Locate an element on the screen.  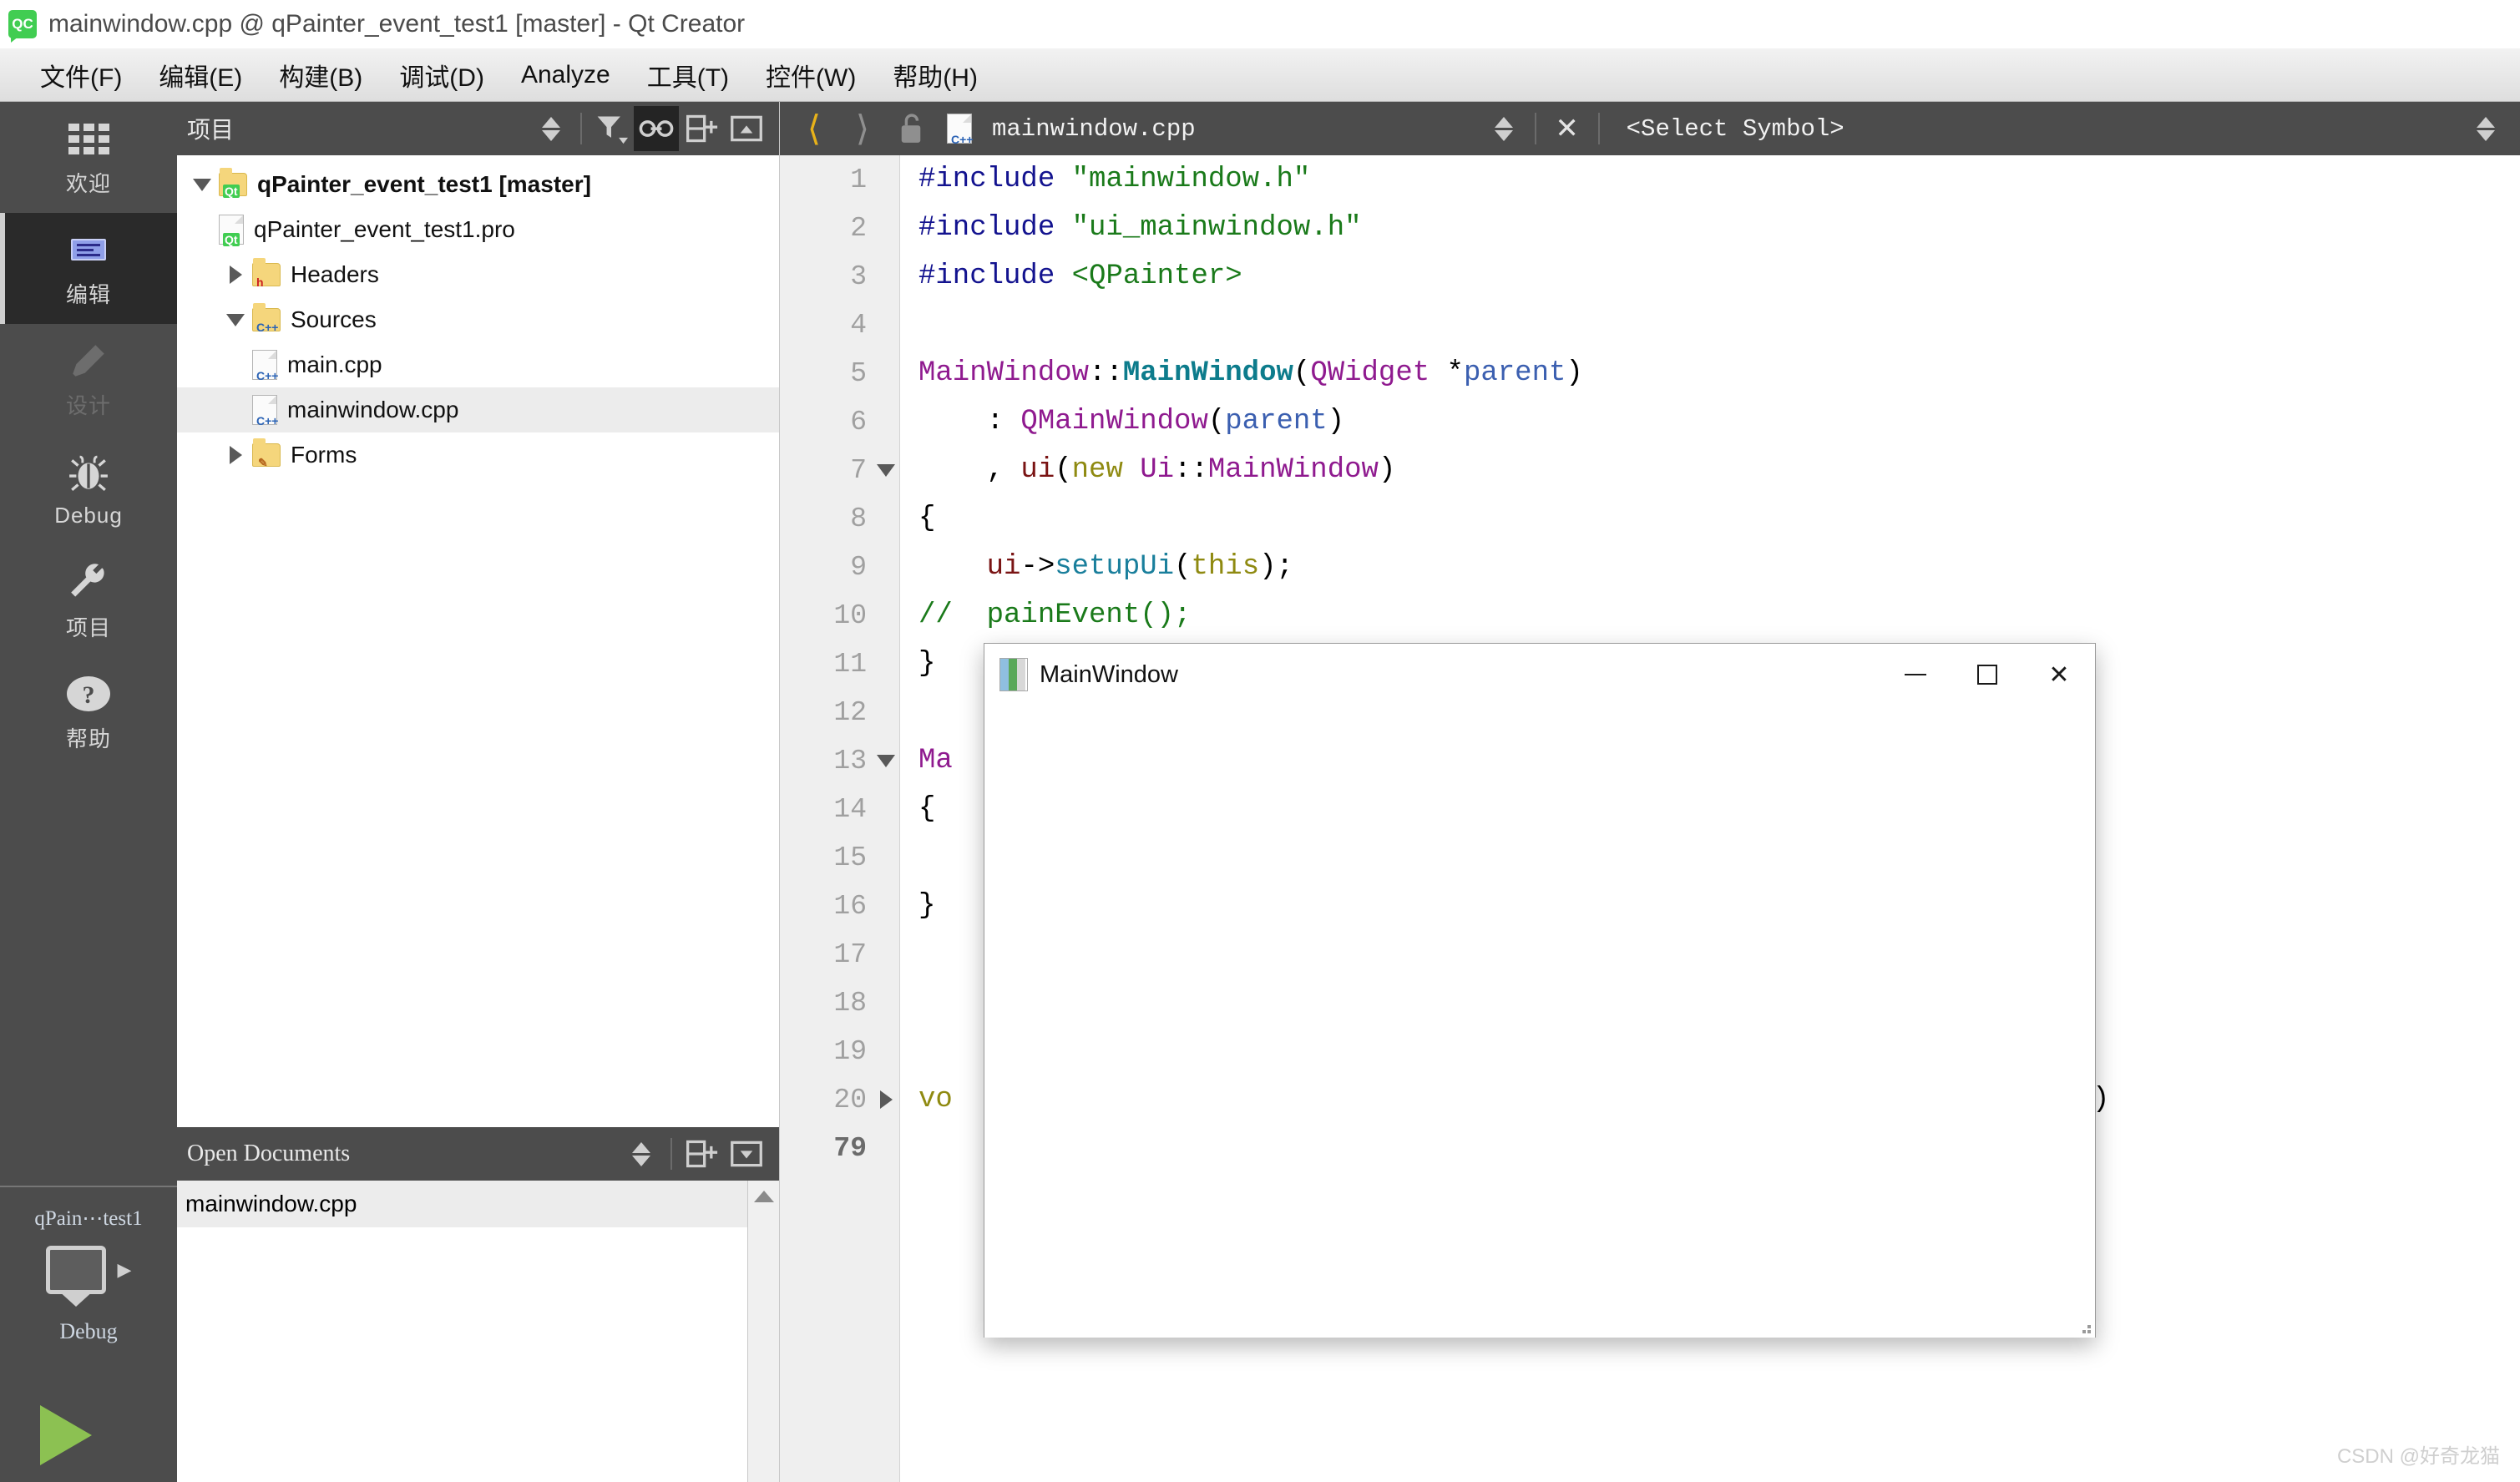
code-line: 10 // painEvent(); is located at coordinates (1650, 615).